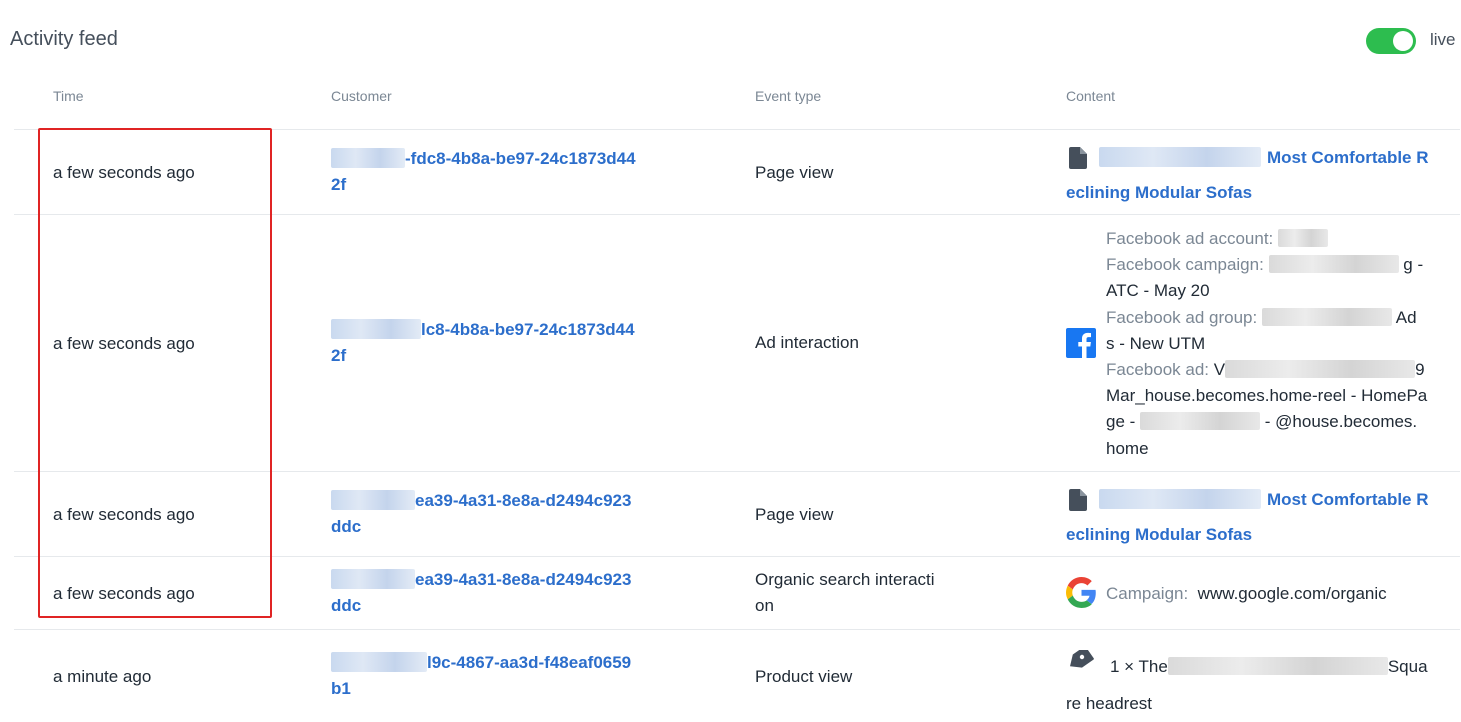 The image size is (1461, 722). Describe the element at coordinates (1391, 41) in the screenshot. I see `live-toggle` at that location.